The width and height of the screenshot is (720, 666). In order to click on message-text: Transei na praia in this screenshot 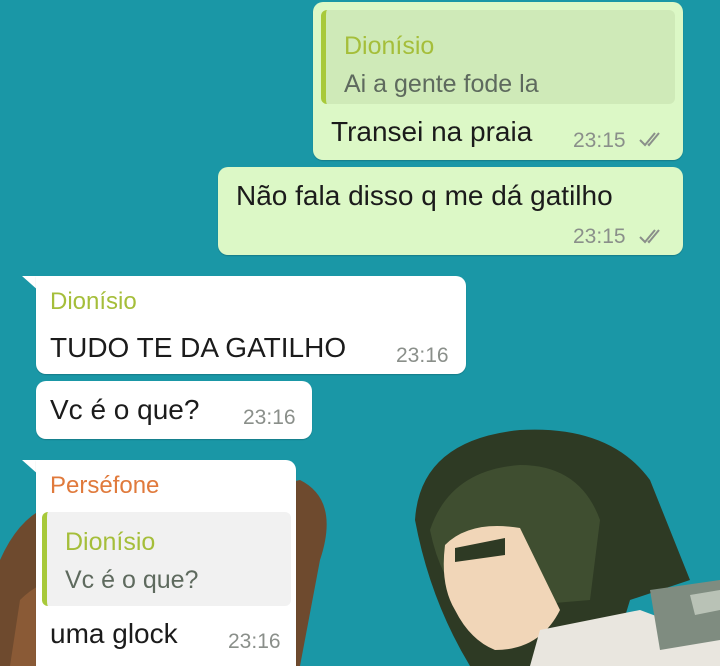, I will do `click(432, 131)`.